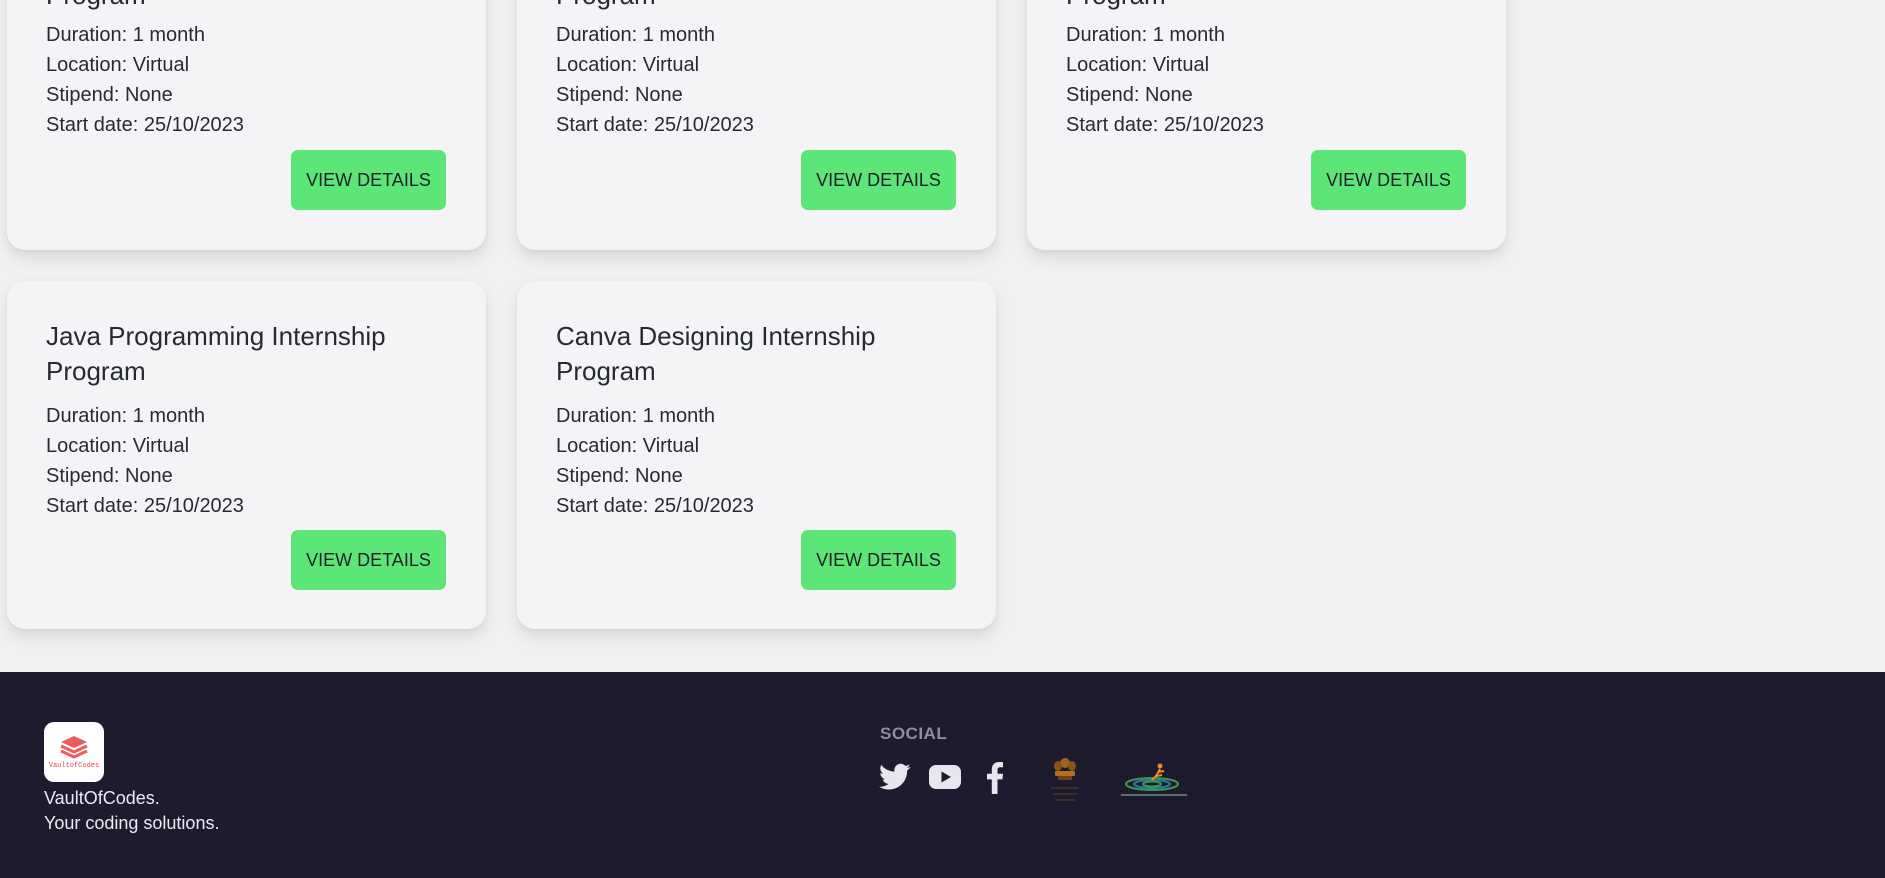 The height and width of the screenshot is (878, 1885). Describe the element at coordinates (945, 777) in the screenshot. I see `youtube-icon` at that location.